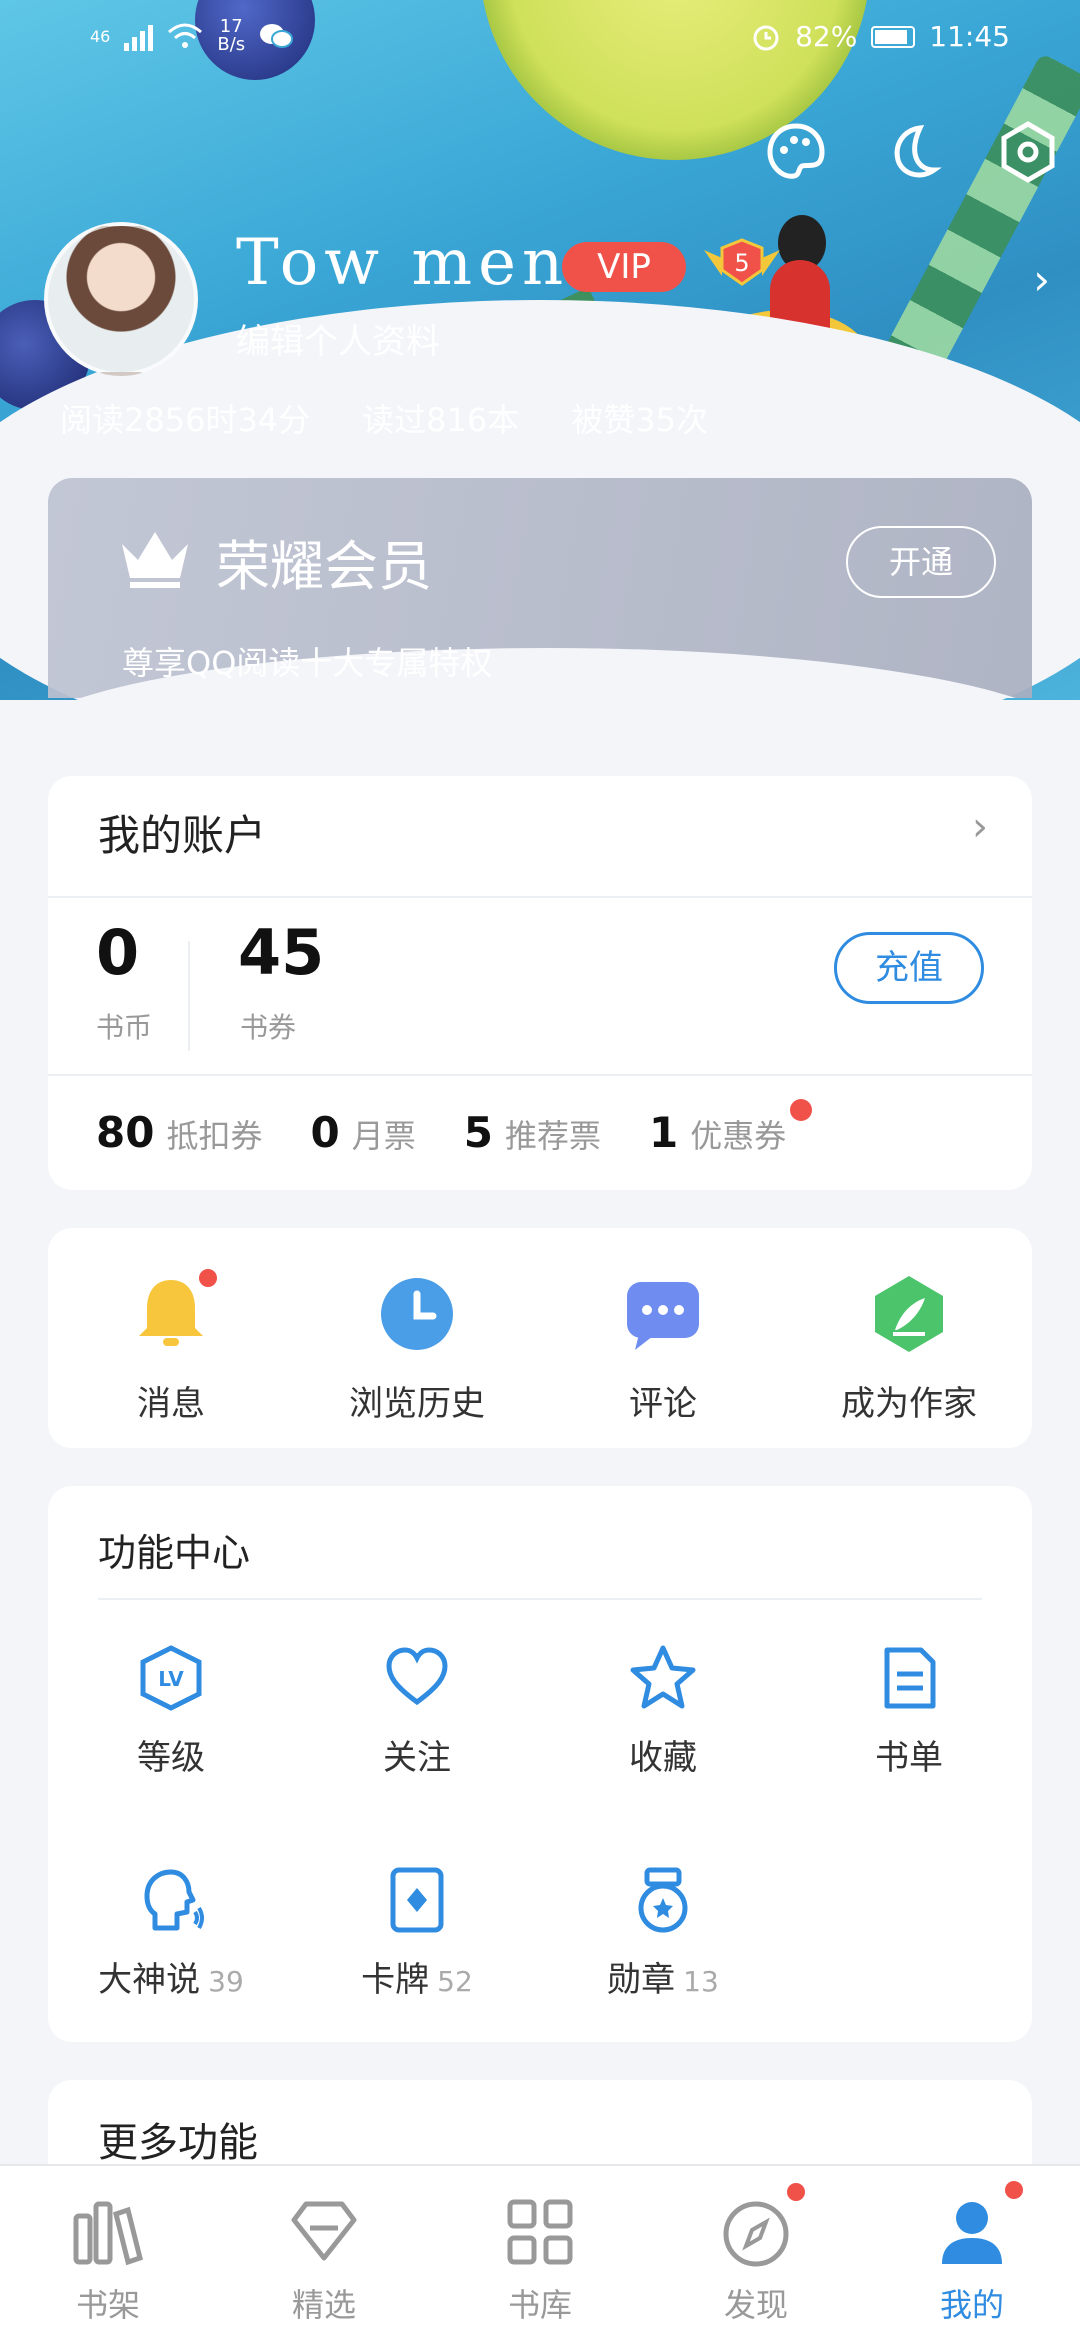  I want to click on tab-label: 书架, so click(107, 2305).